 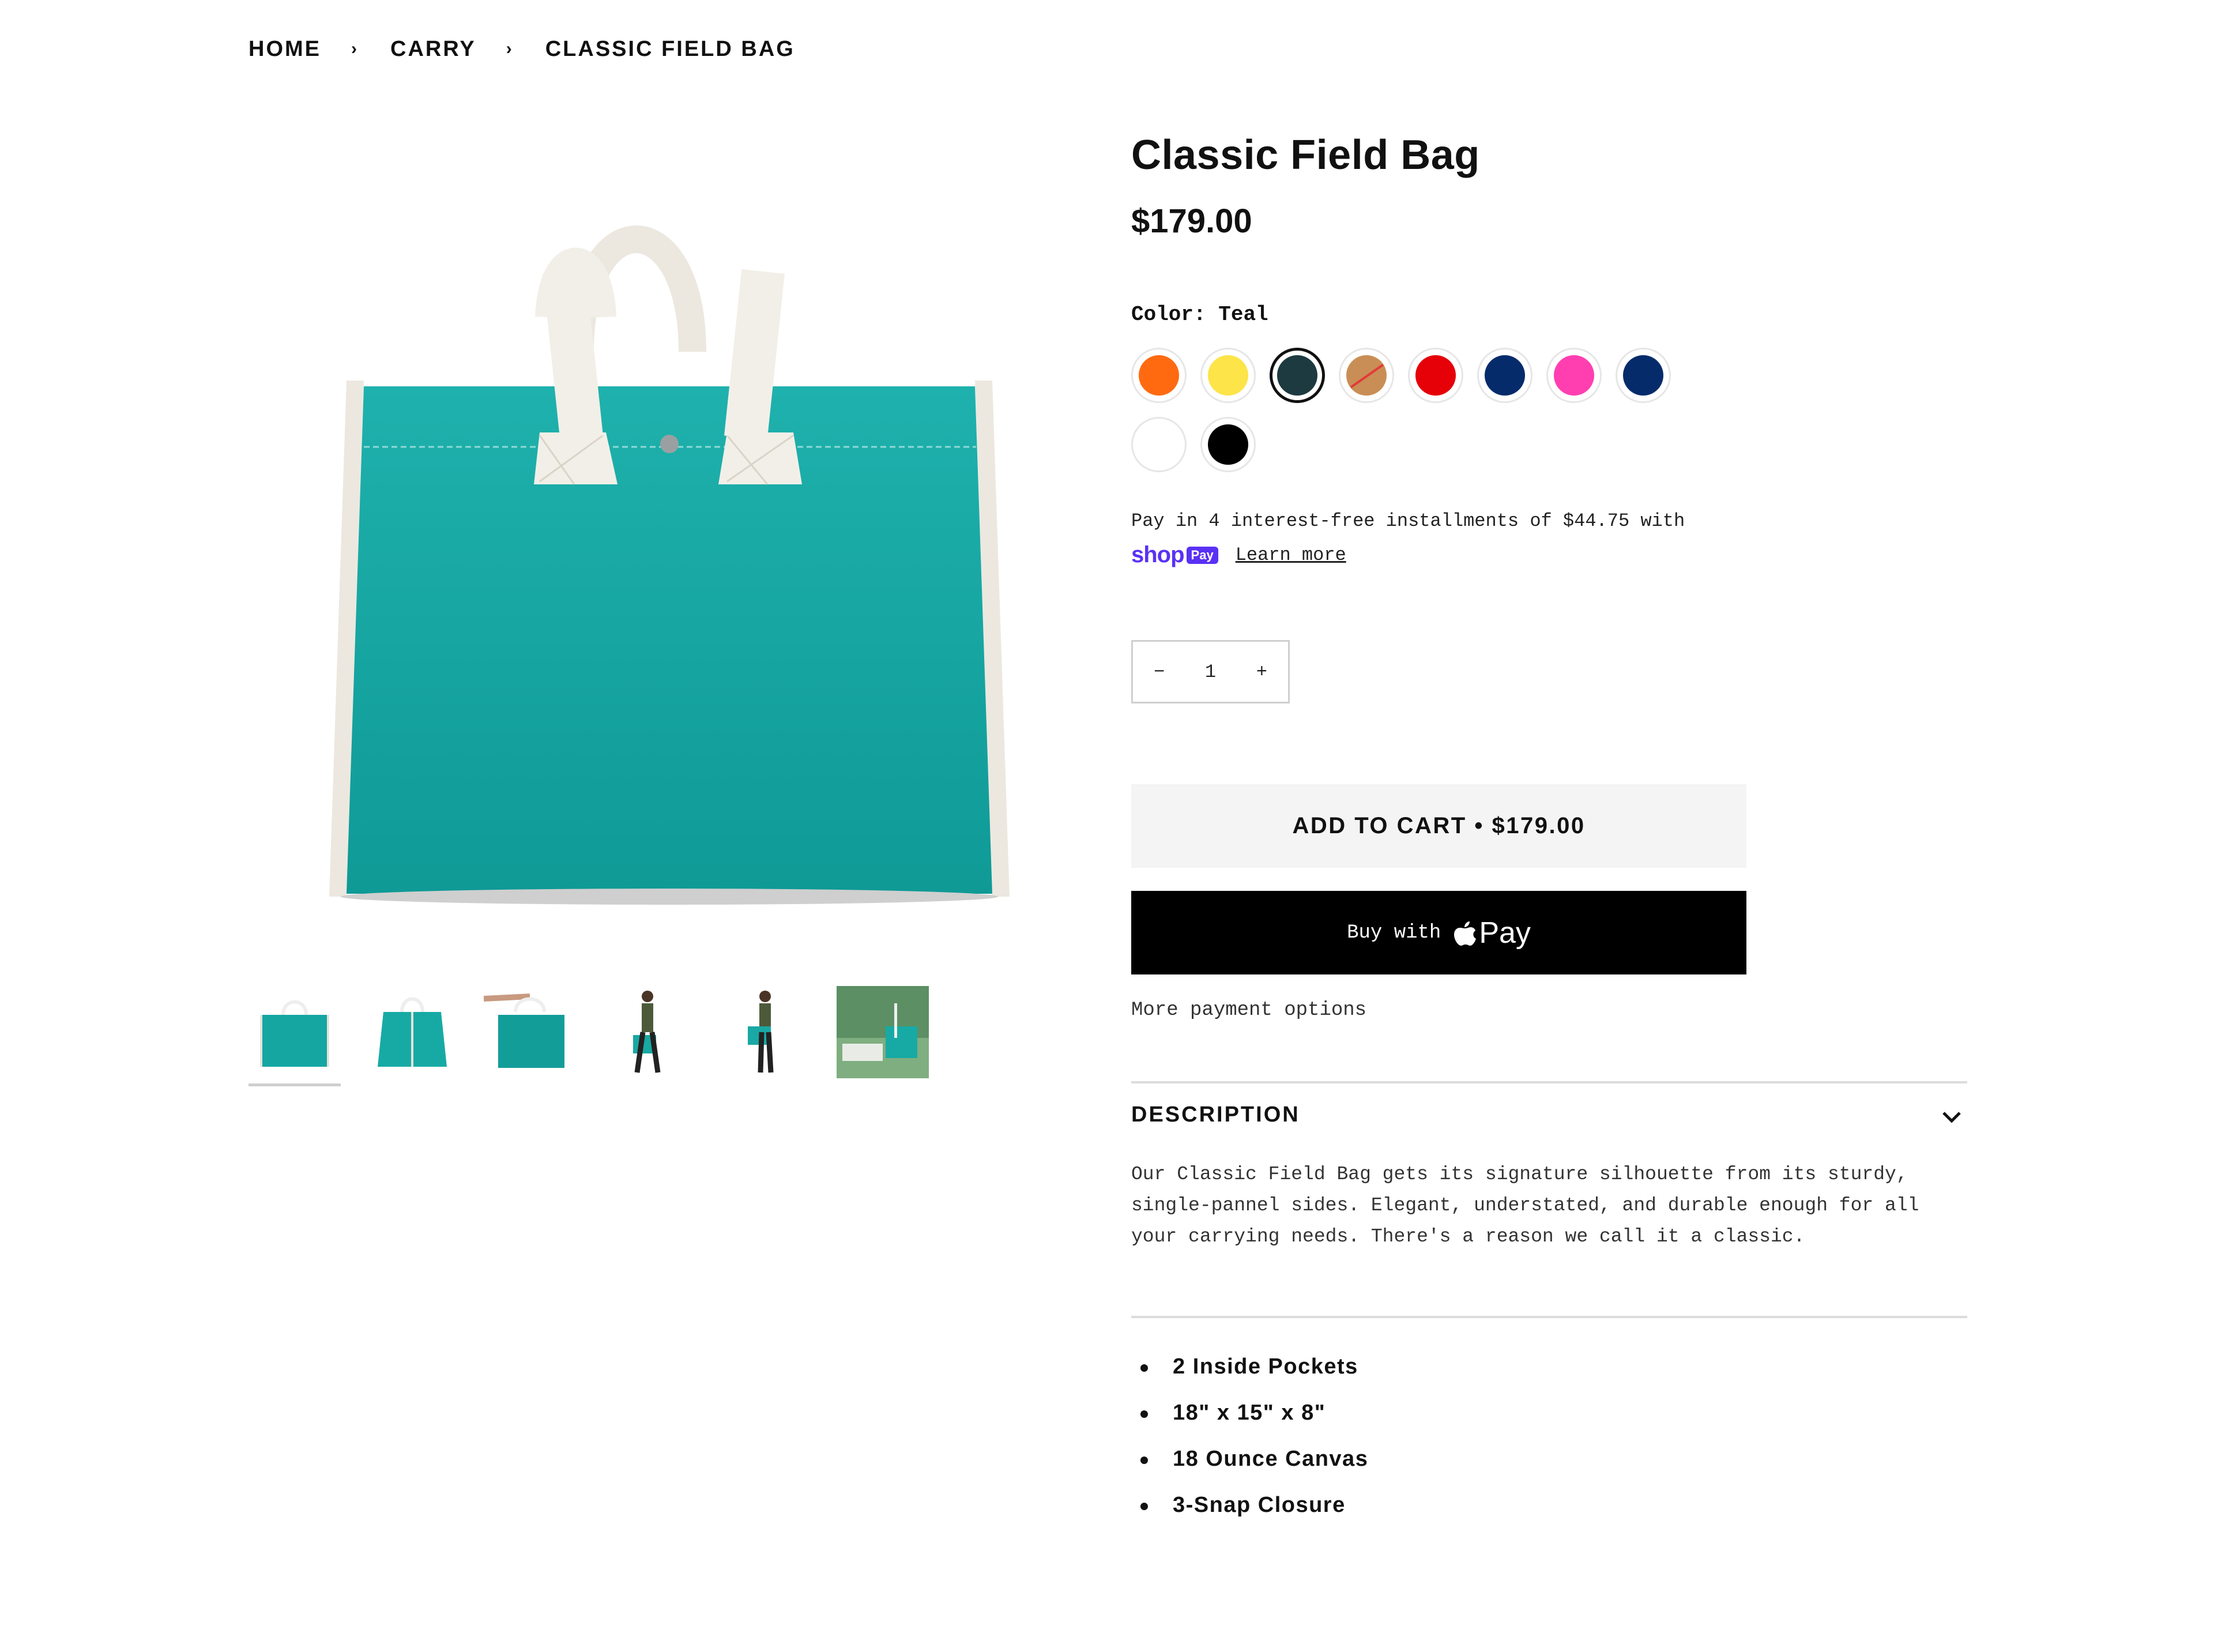 I want to click on thumbnail-strip, so click(x=601, y=1036).